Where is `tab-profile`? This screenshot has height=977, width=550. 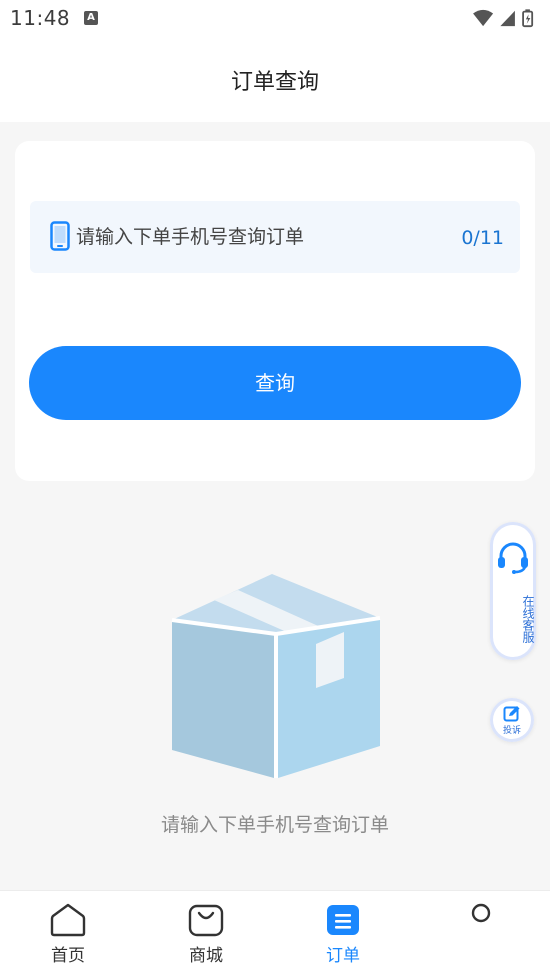 tab-profile is located at coordinates (481, 934).